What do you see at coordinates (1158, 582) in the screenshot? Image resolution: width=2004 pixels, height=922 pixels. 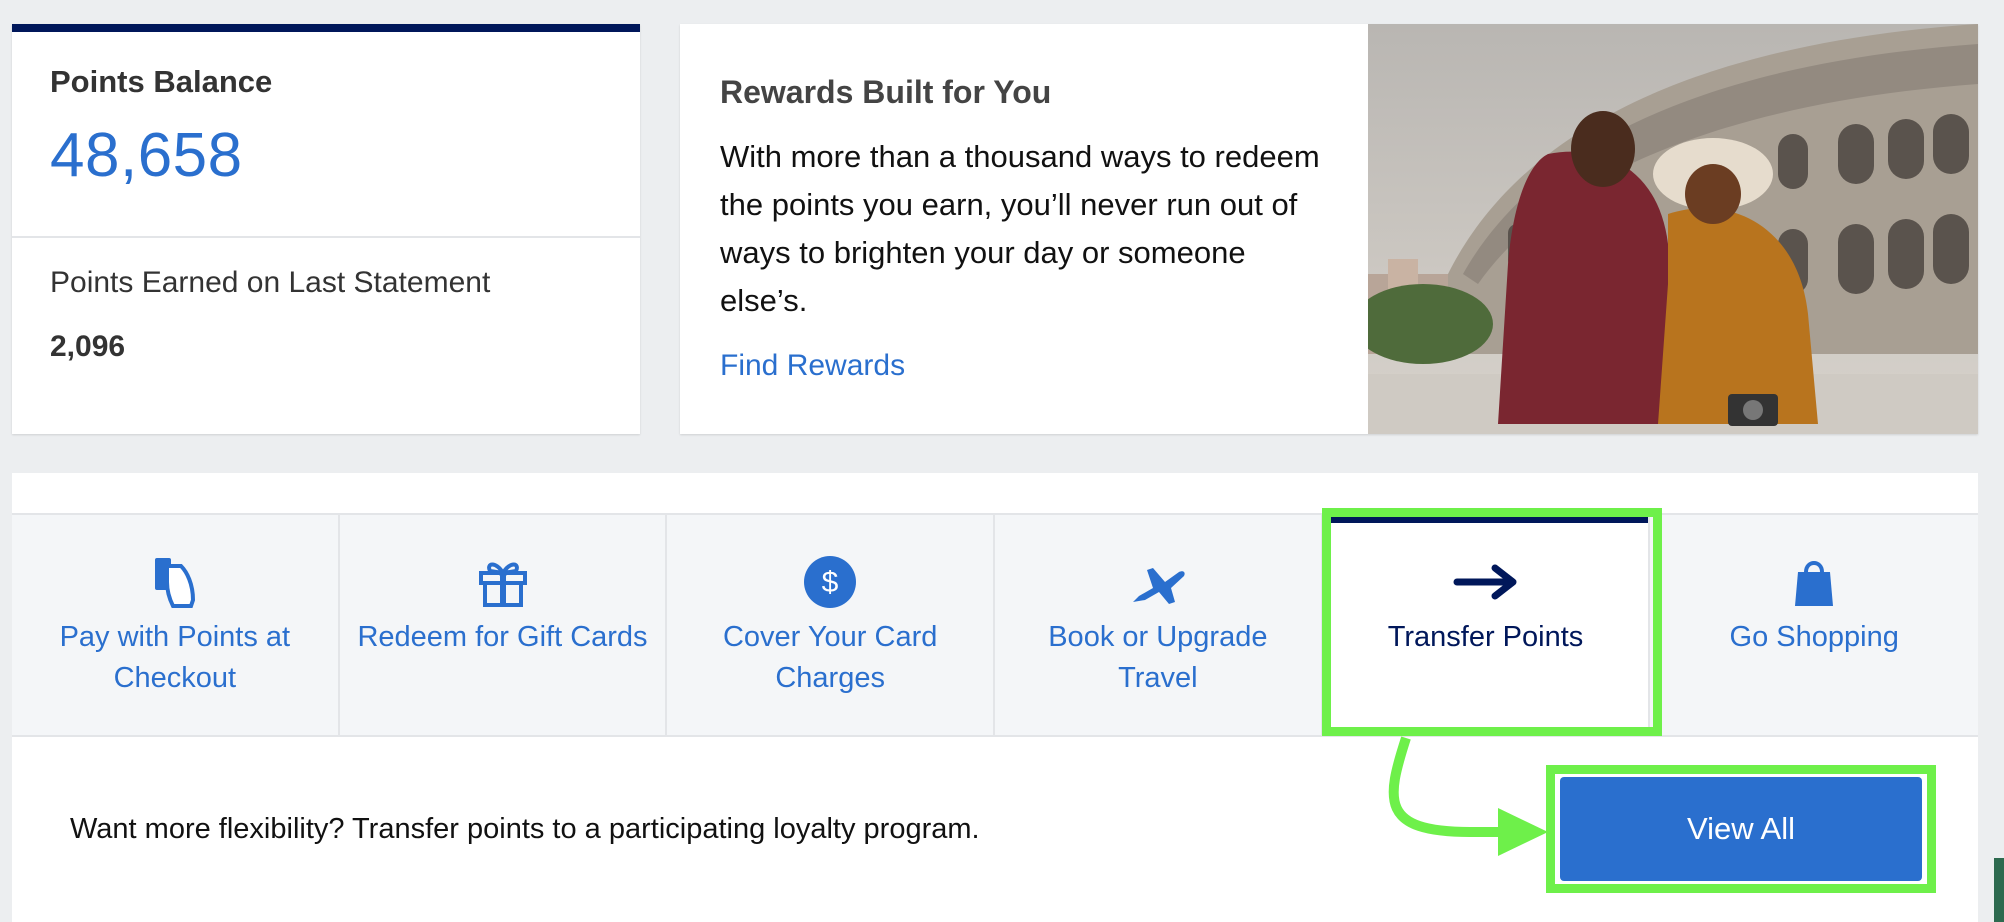 I see `airplane-icon` at bounding box center [1158, 582].